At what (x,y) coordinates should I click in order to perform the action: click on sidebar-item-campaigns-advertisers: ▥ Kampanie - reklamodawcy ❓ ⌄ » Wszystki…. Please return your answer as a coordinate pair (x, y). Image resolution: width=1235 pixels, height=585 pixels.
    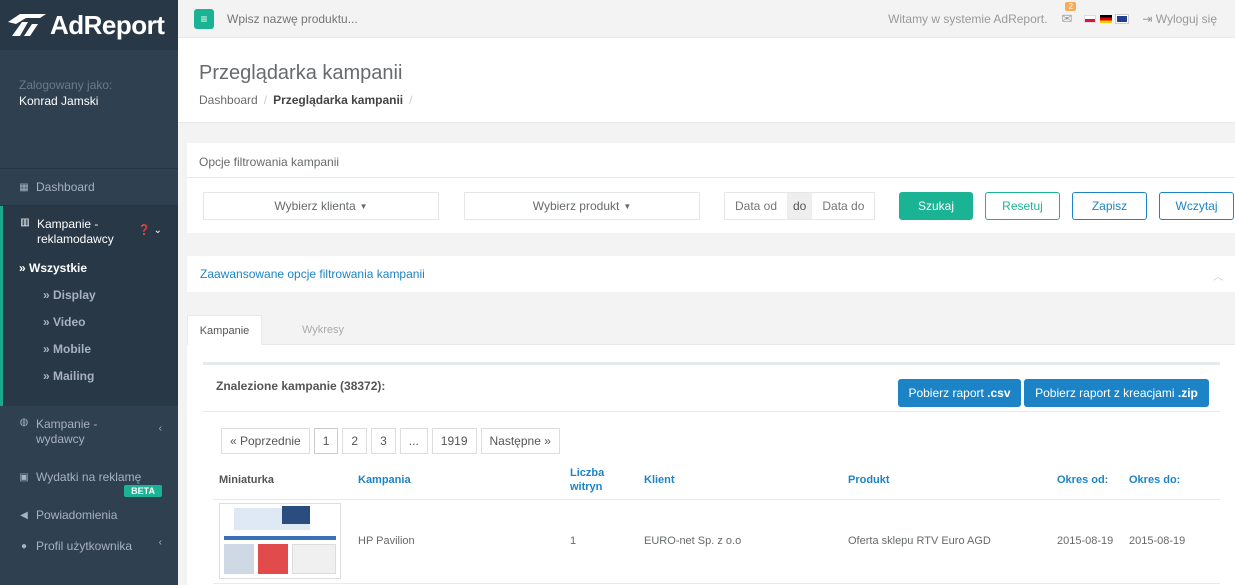
    Looking at the image, I should click on (89, 306).